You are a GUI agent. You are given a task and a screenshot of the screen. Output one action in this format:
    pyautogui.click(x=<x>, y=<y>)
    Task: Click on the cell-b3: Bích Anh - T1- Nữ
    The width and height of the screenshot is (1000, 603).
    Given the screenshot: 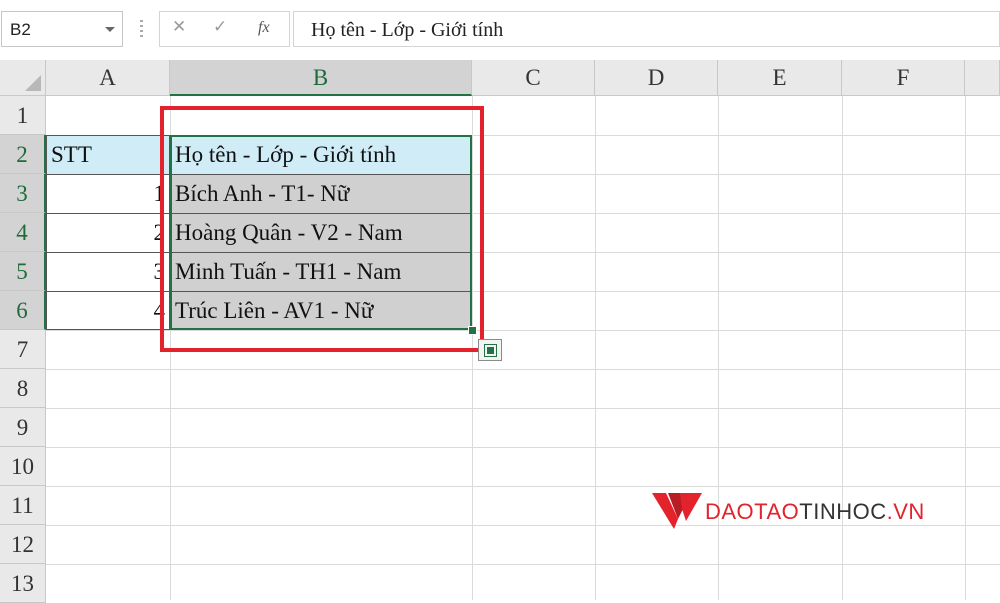 What is the action you would take?
    pyautogui.click(x=321, y=193)
    